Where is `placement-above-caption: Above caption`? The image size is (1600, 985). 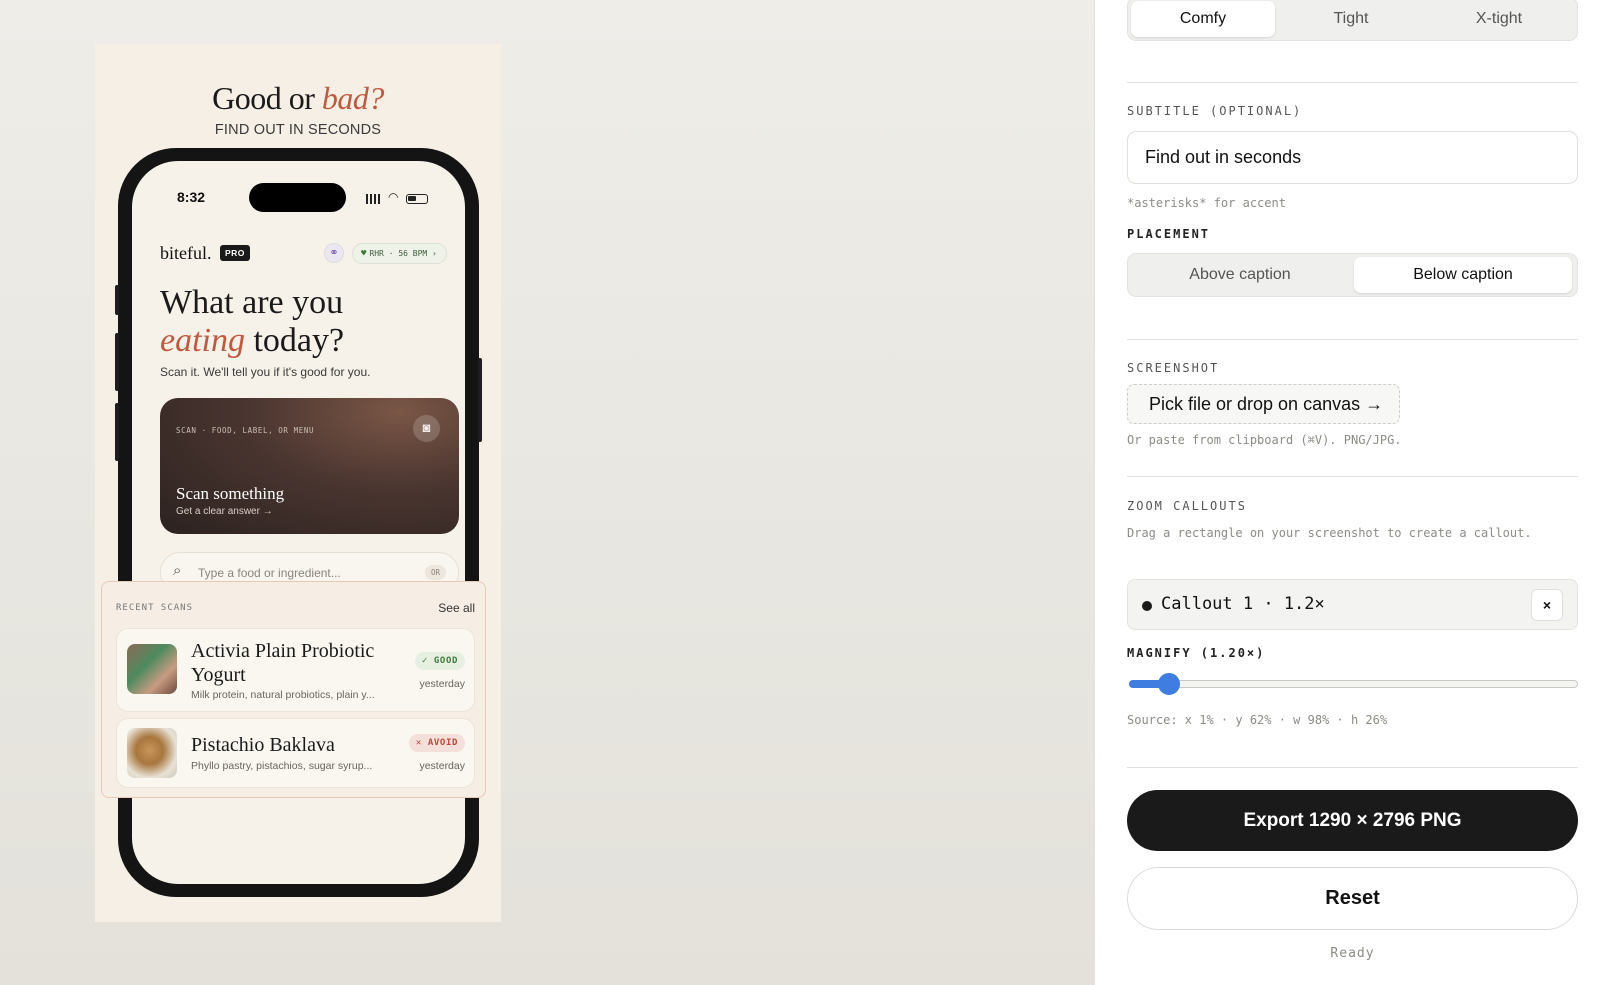 placement-above-caption: Above caption is located at coordinates (1240, 275).